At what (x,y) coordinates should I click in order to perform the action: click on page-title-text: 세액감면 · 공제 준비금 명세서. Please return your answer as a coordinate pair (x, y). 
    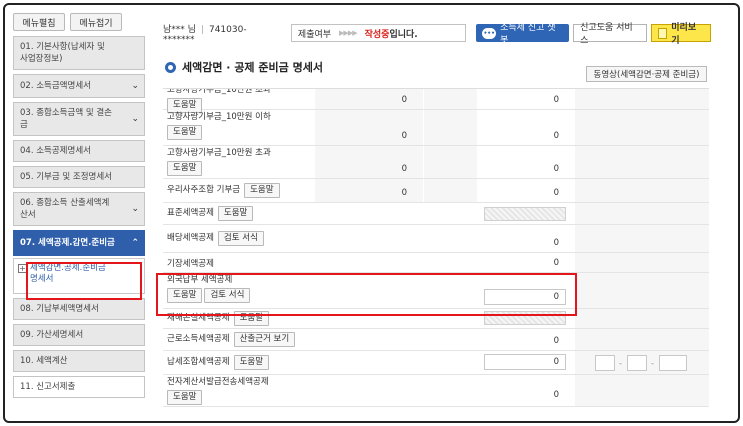
    Looking at the image, I should click on (252, 67).